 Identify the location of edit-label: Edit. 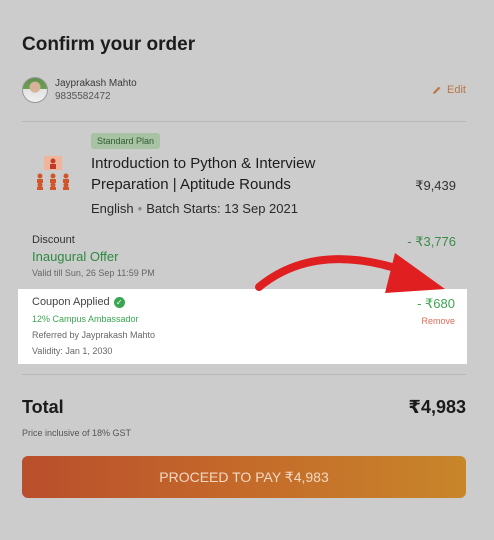
(456, 90).